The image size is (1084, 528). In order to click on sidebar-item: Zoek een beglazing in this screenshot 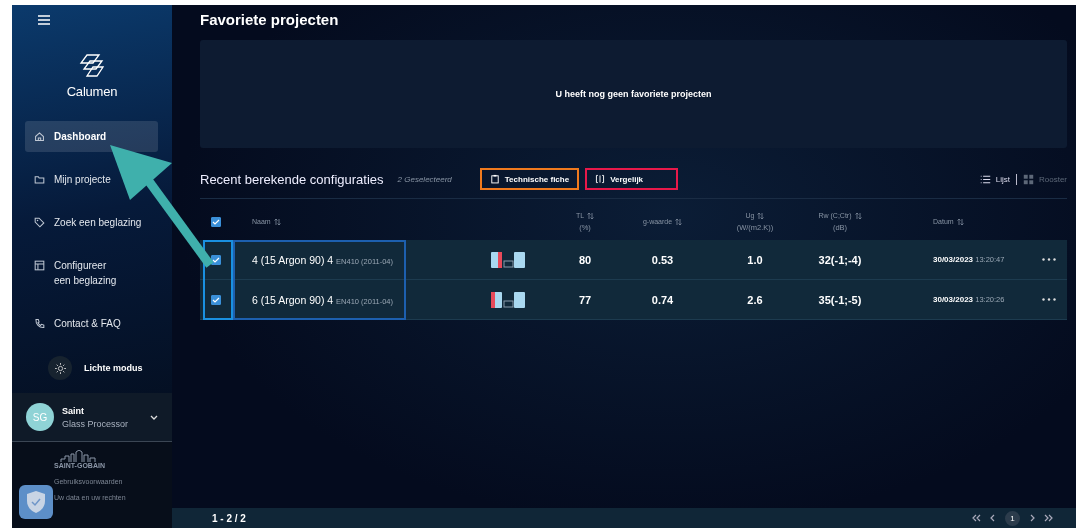, I will do `click(88, 222)`.